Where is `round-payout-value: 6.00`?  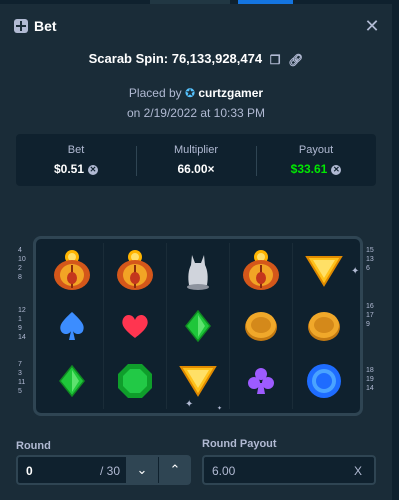 round-payout-value: 6.00 is located at coordinates (224, 471).